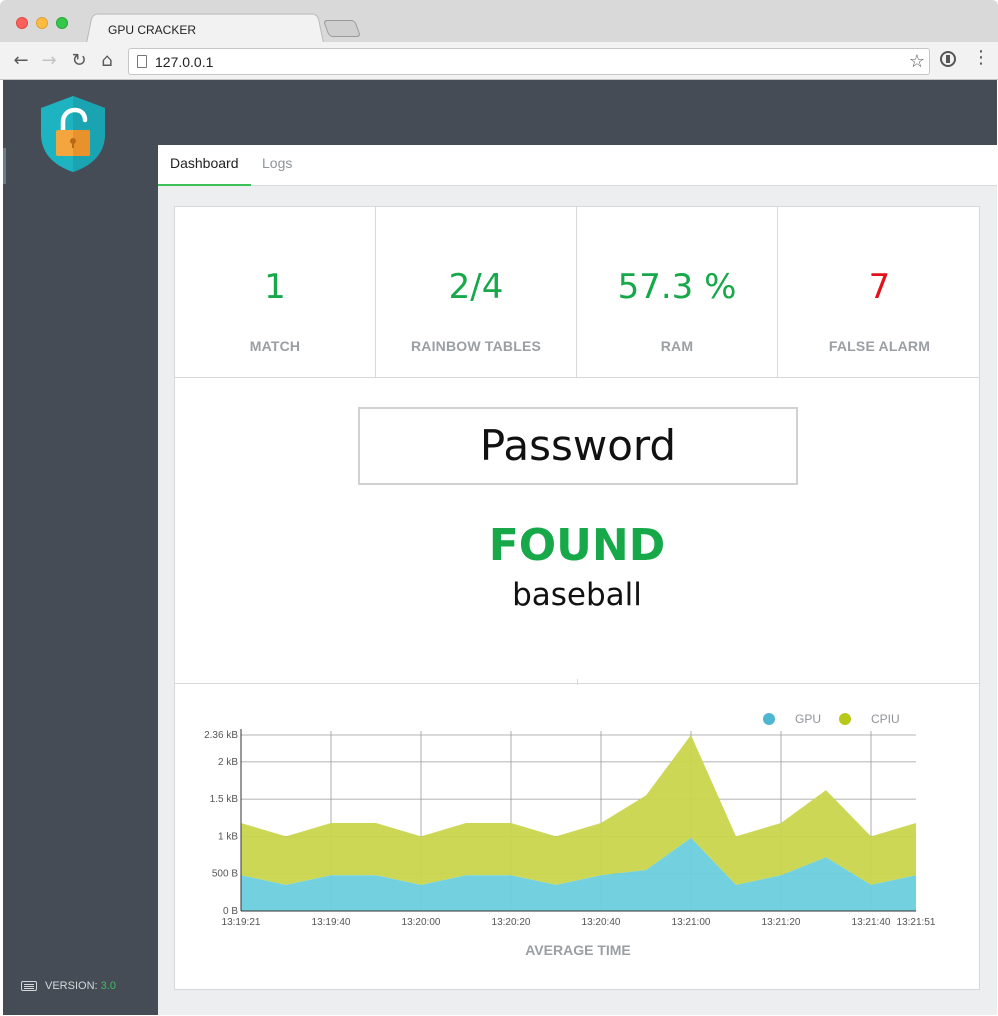 The image size is (998, 1016). What do you see at coordinates (885, 719) in the screenshot?
I see `legend-label-cpiu: CPIU` at bounding box center [885, 719].